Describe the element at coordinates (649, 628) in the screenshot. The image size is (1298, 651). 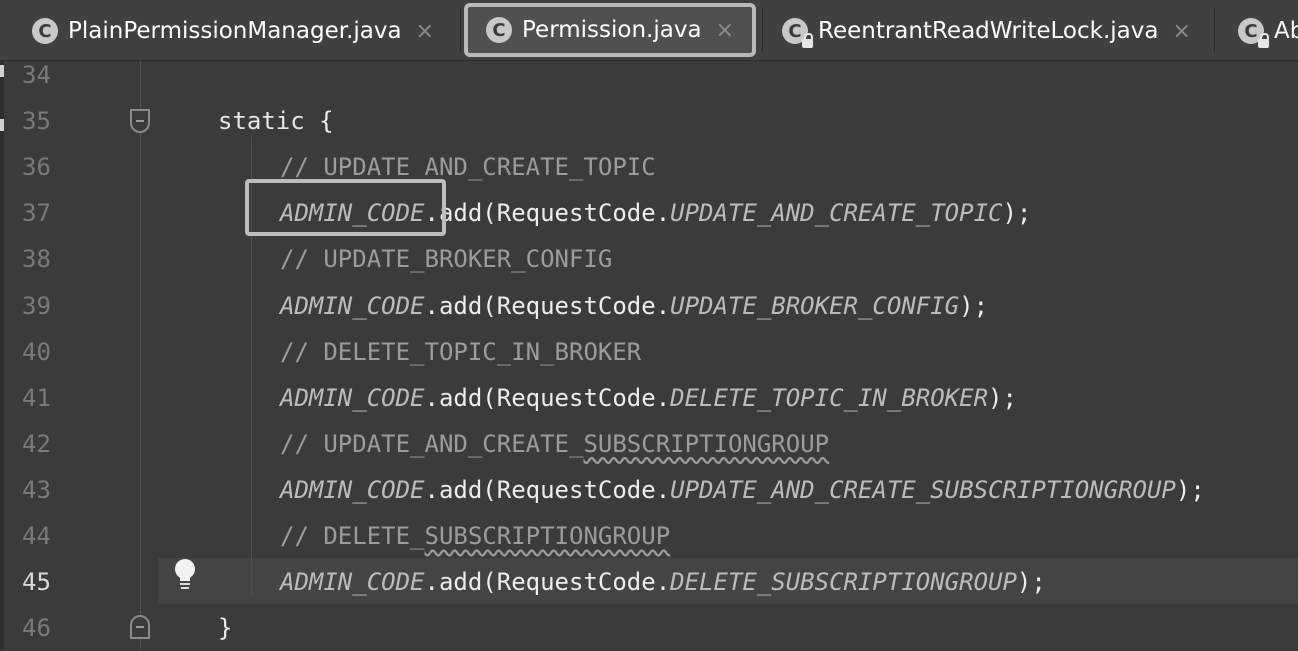
I see `code-line: 46}` at that location.